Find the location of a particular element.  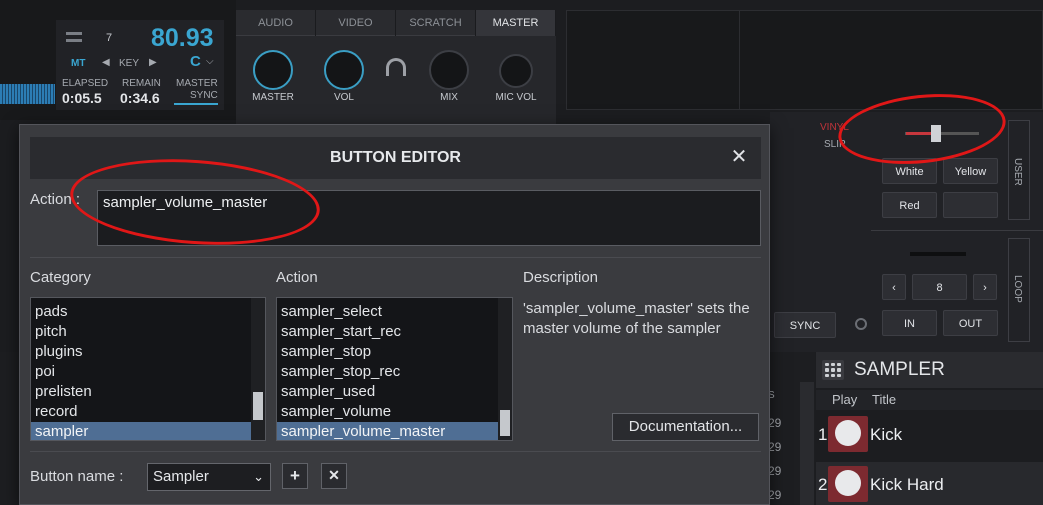

sampler-row-title: Kick Hard is located at coordinates (907, 484).